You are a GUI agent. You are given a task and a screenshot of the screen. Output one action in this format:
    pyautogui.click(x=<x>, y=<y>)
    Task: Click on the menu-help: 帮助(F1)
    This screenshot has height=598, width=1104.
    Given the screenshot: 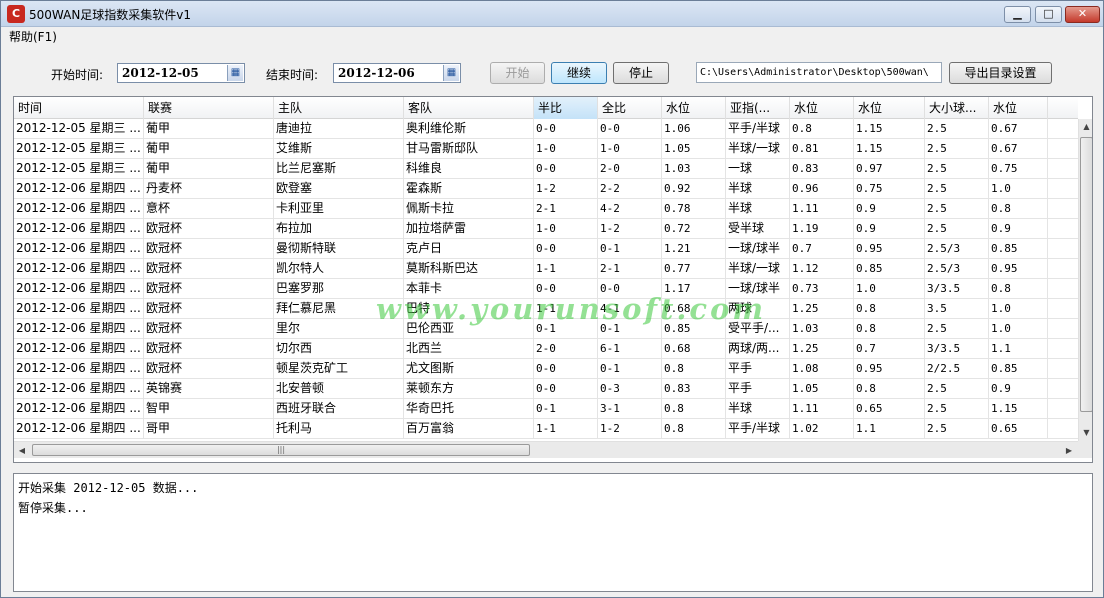 What is the action you would take?
    pyautogui.click(x=33, y=36)
    